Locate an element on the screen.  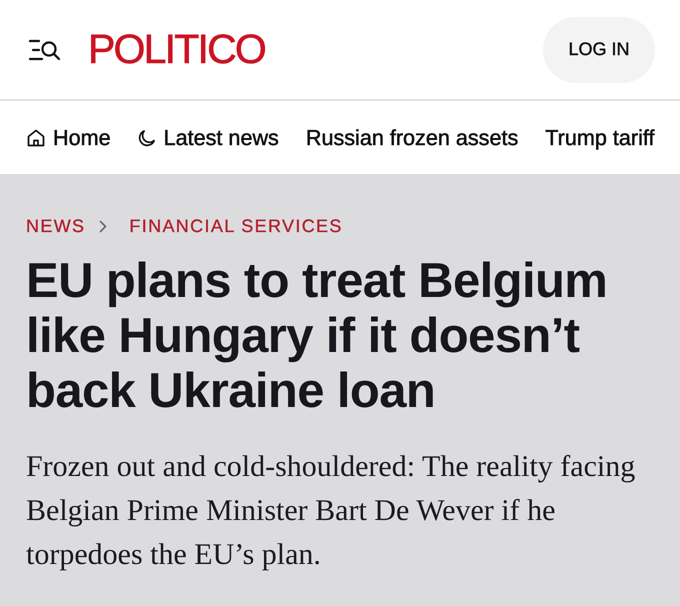
login-button: LOG IN is located at coordinates (599, 49).